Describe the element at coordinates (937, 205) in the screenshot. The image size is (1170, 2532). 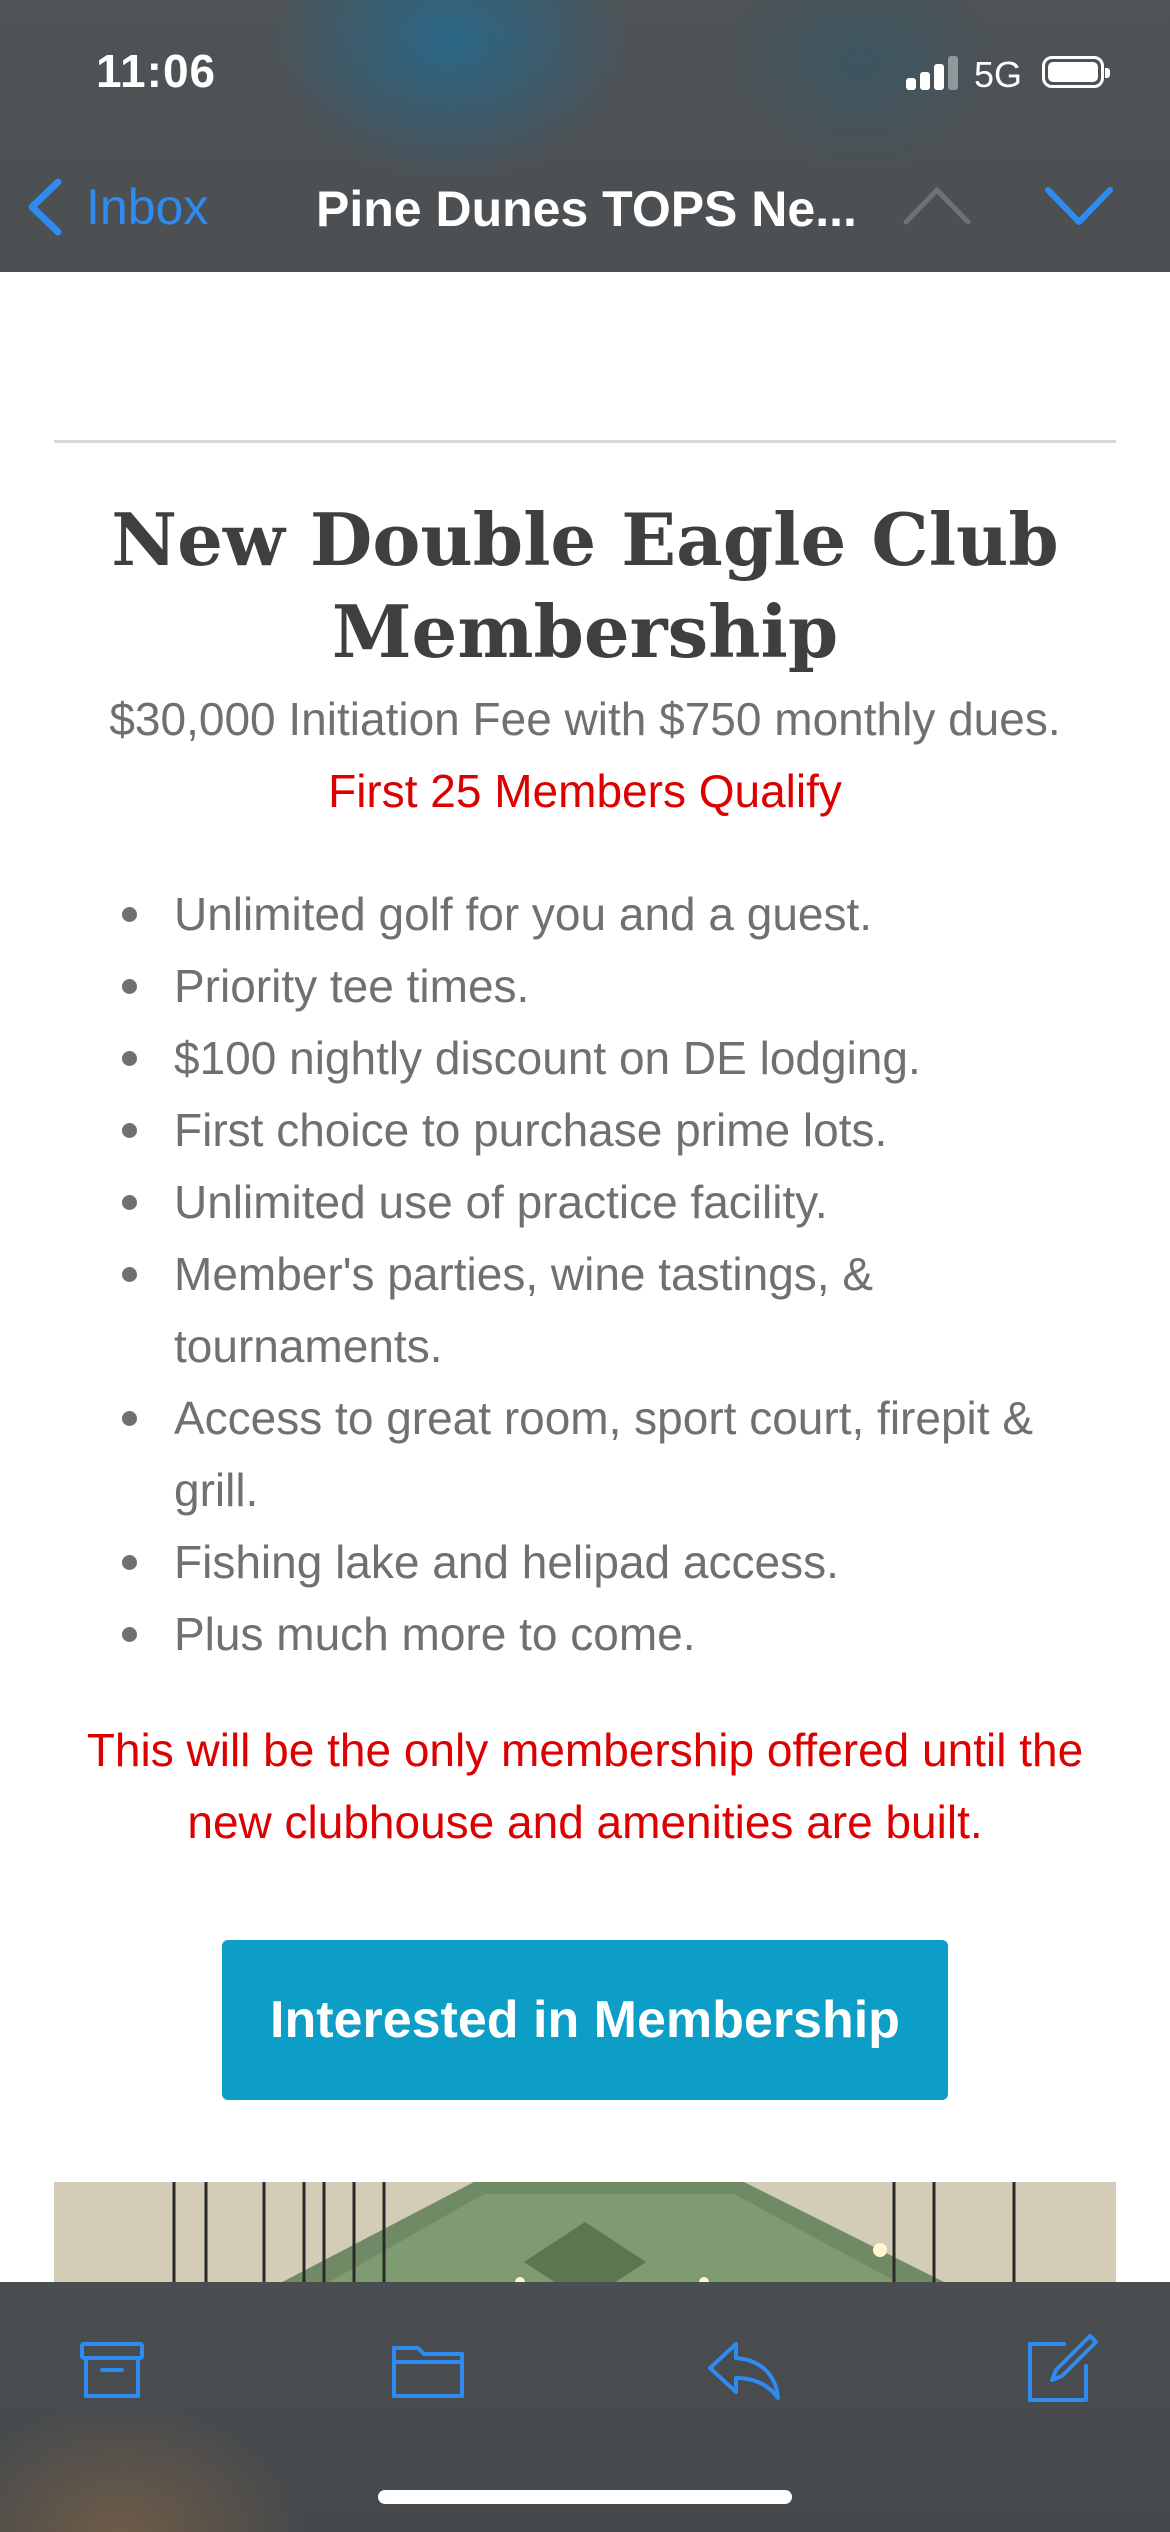
I see `previous-message-chevron-up-icon` at that location.